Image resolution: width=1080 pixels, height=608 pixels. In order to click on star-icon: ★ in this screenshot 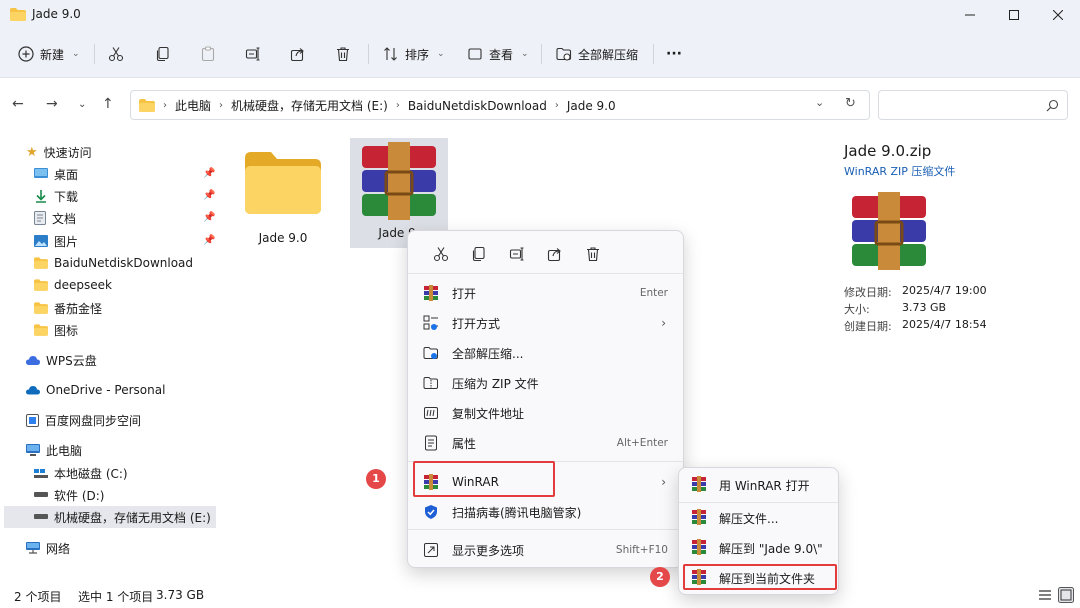, I will do `click(32, 152)`.